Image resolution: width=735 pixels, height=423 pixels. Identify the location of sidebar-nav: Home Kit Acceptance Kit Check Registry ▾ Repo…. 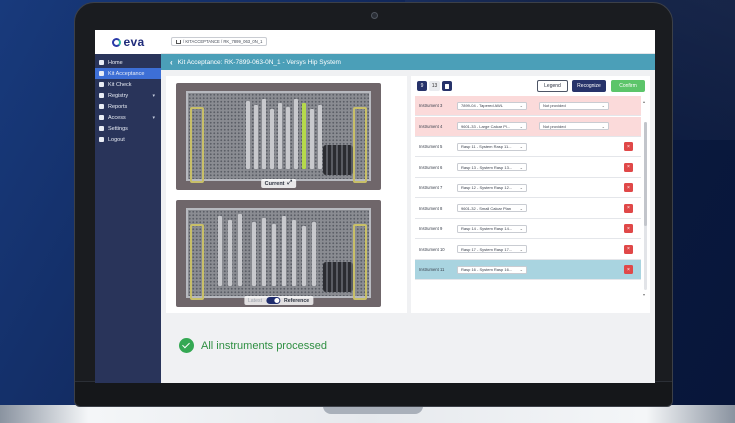
(128, 99).